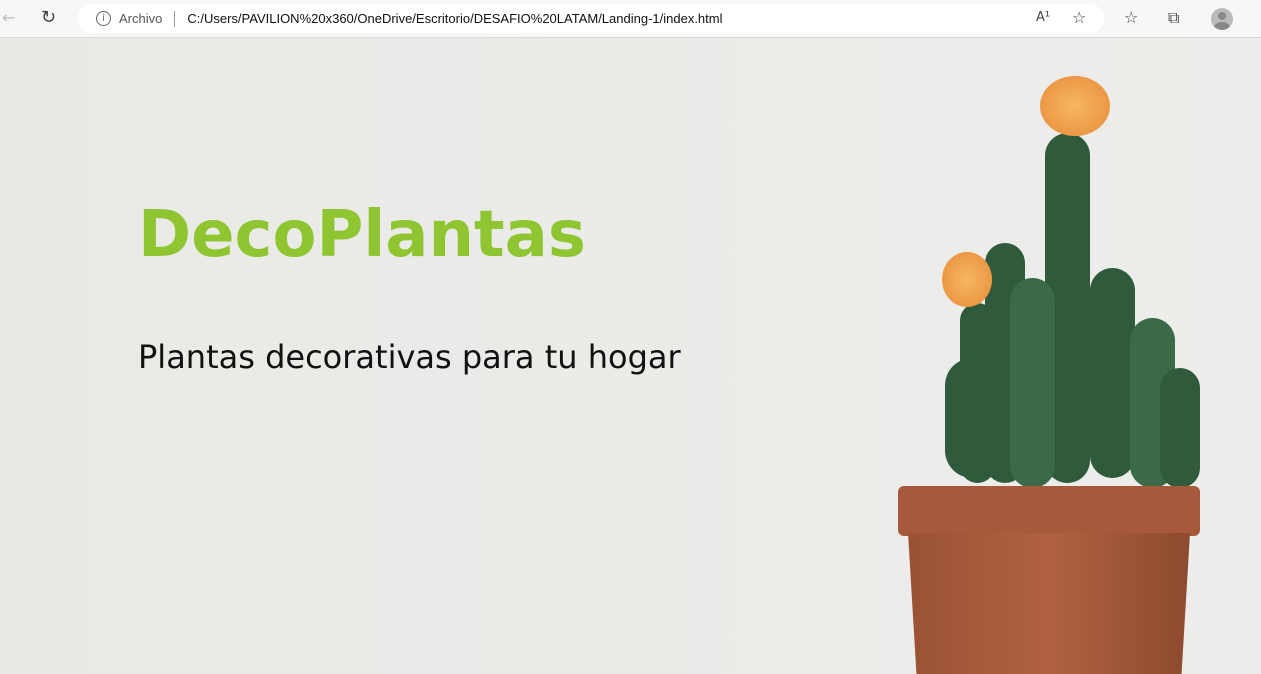 The height and width of the screenshot is (674, 1261). What do you see at coordinates (48, 18) in the screenshot?
I see `refresh-icon: ↻` at bounding box center [48, 18].